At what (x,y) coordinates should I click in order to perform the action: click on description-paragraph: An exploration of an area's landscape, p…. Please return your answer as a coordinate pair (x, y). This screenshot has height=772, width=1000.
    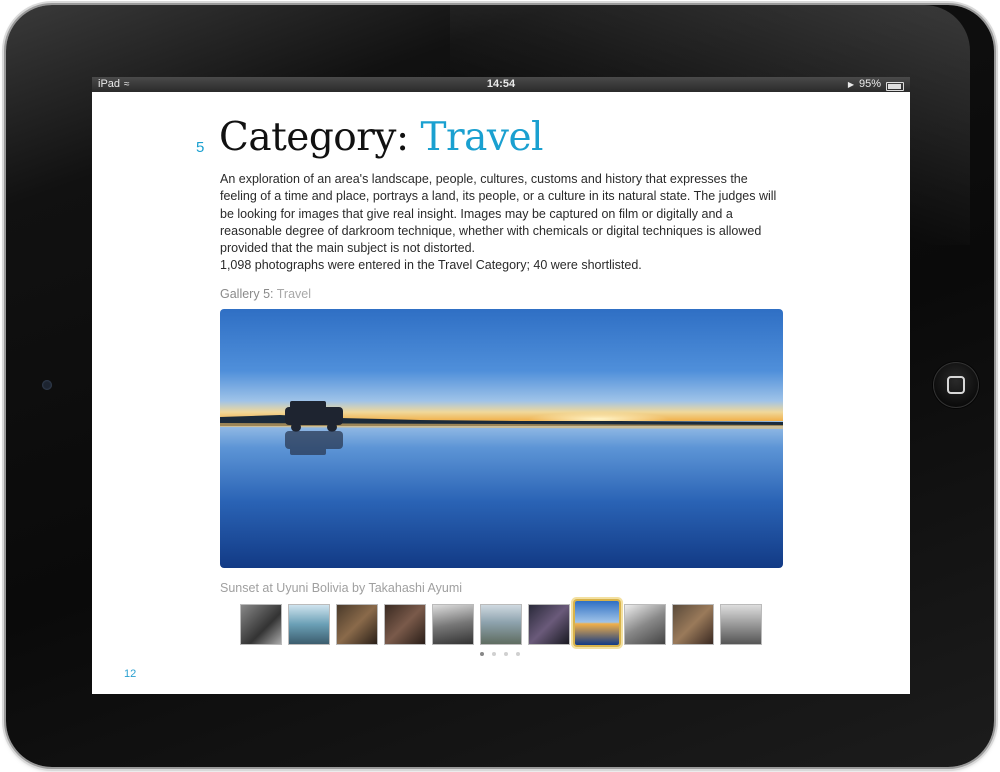
    Looking at the image, I should click on (498, 214).